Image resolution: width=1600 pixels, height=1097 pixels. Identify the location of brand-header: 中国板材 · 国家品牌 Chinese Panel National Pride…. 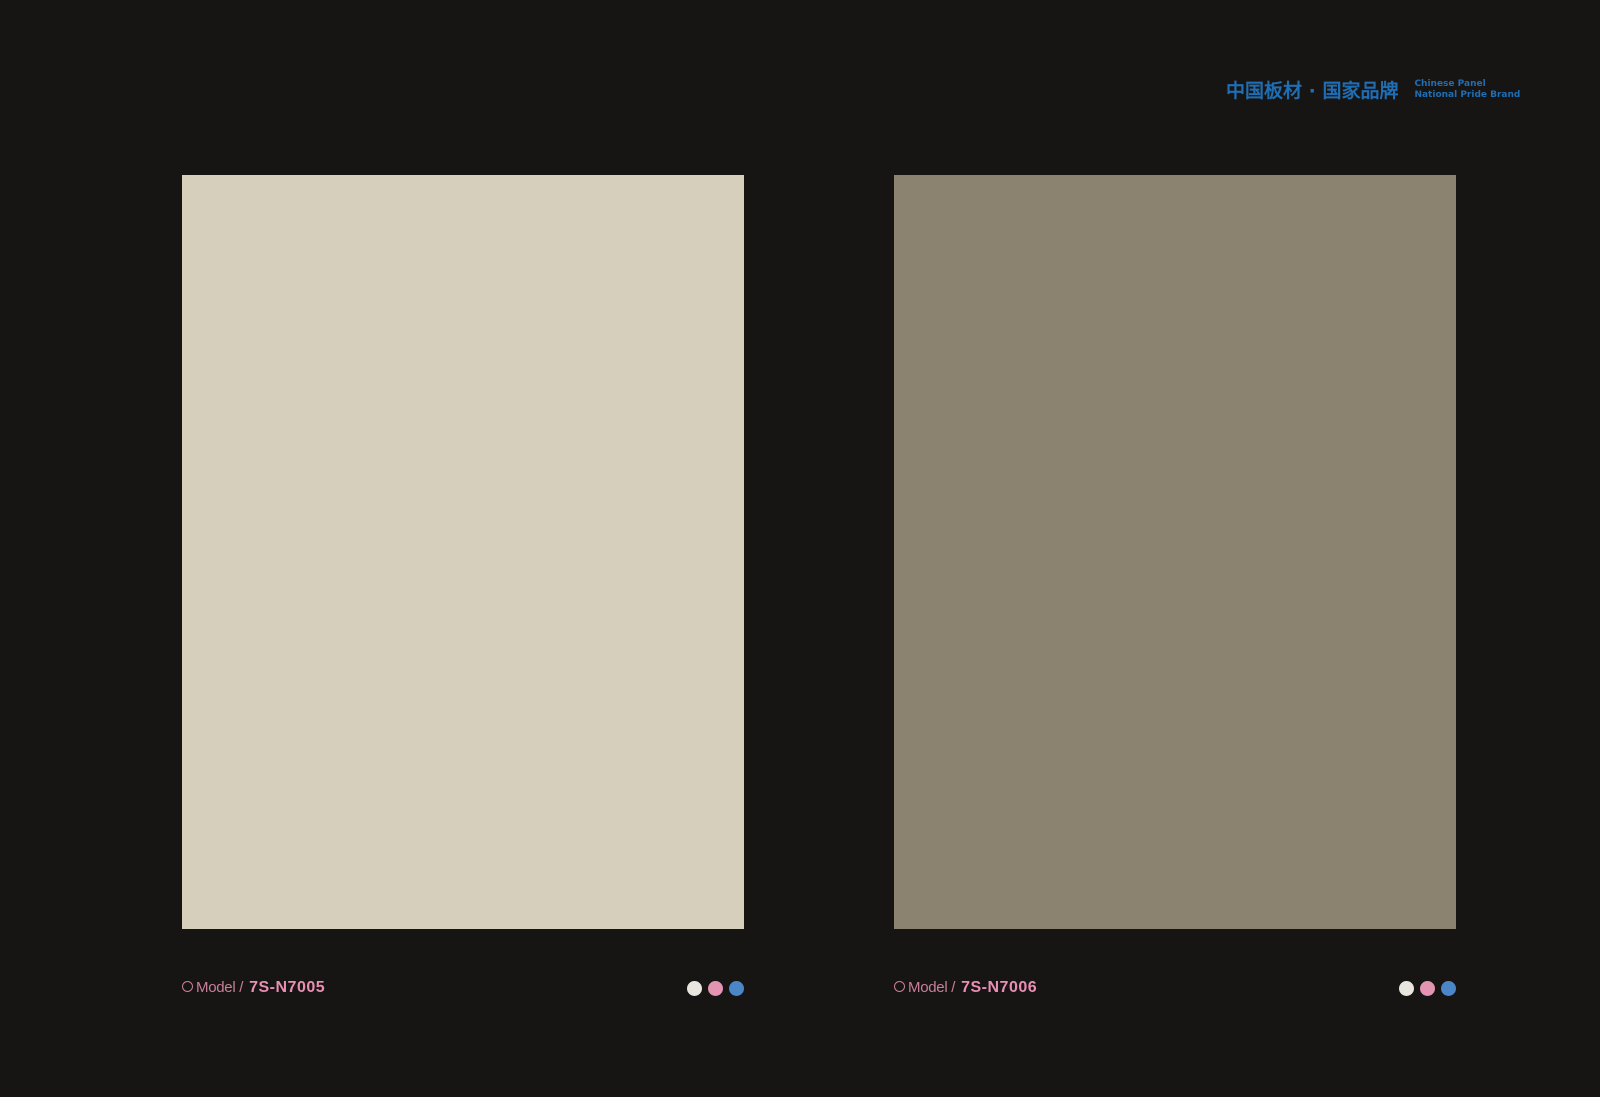
(1373, 89).